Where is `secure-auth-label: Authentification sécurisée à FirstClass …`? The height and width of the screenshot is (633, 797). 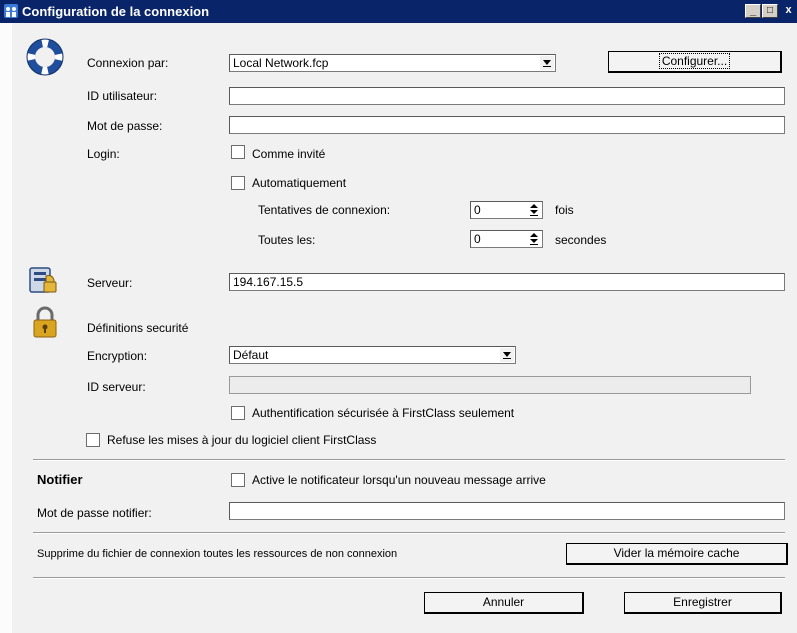 secure-auth-label: Authentification sécurisée à FirstClass … is located at coordinates (383, 413).